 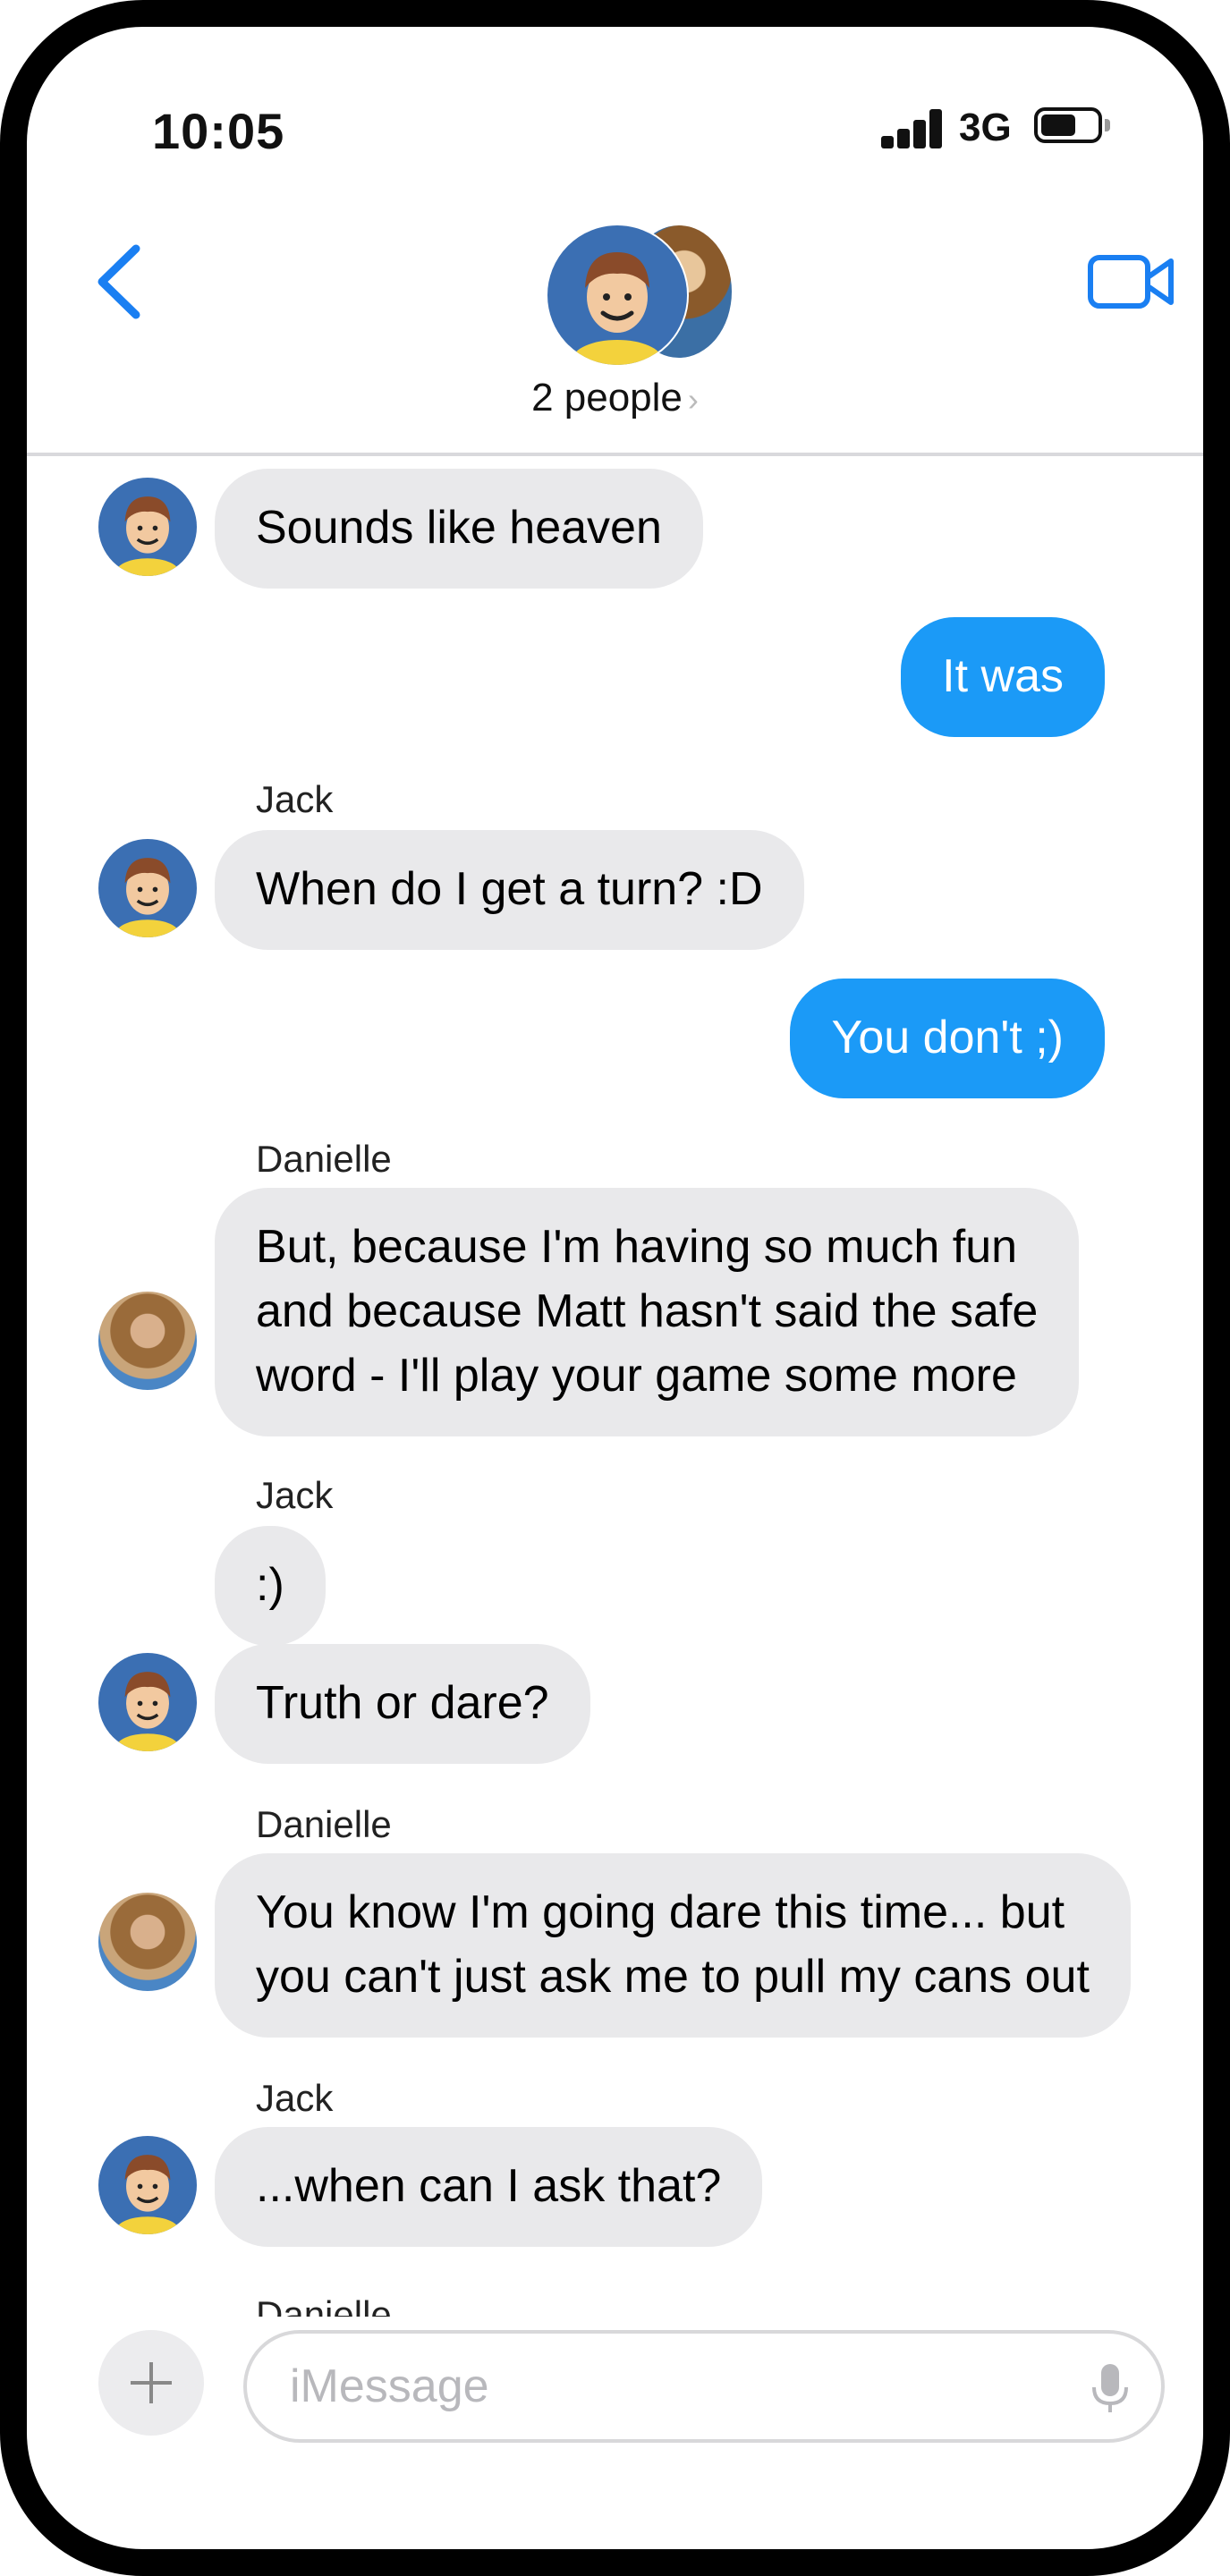 I want to click on network-type: 3G, so click(x=985, y=127).